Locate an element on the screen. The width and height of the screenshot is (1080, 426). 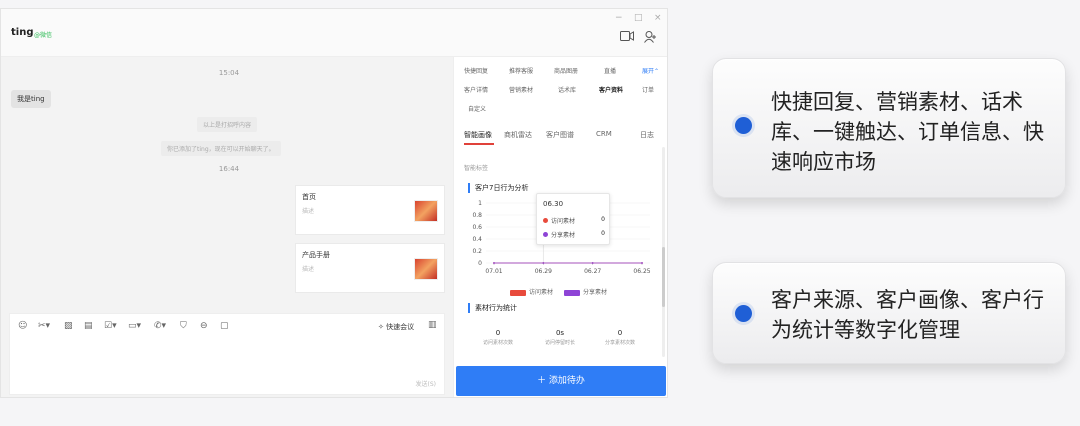
quick-meeting-button: ✧ 快速会议 is located at coordinates (396, 327).